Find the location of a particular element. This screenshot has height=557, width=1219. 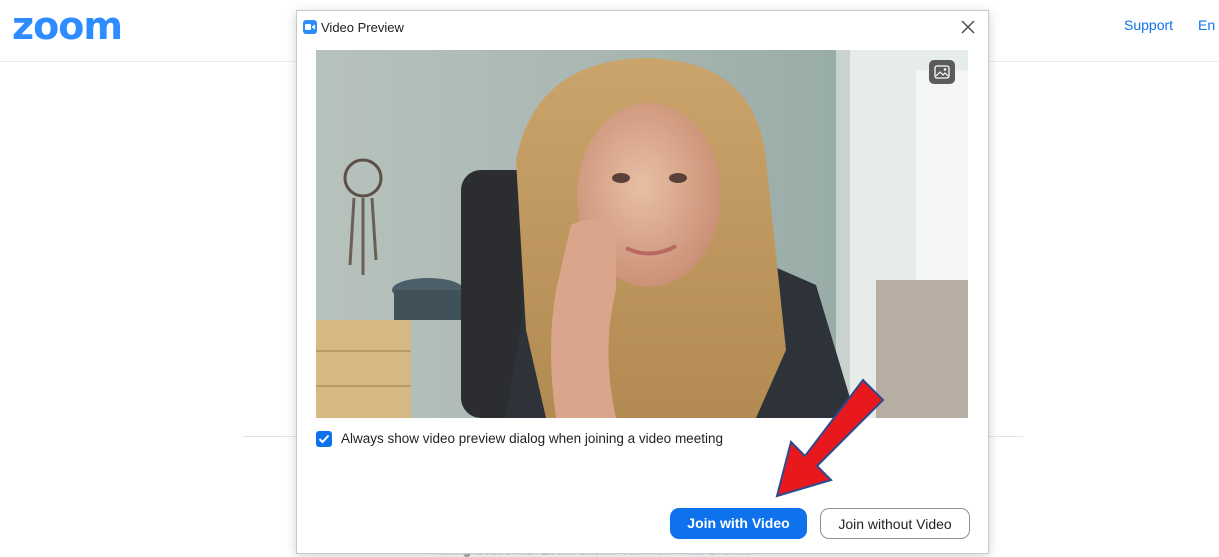

checkmark-icon is located at coordinates (324, 439).